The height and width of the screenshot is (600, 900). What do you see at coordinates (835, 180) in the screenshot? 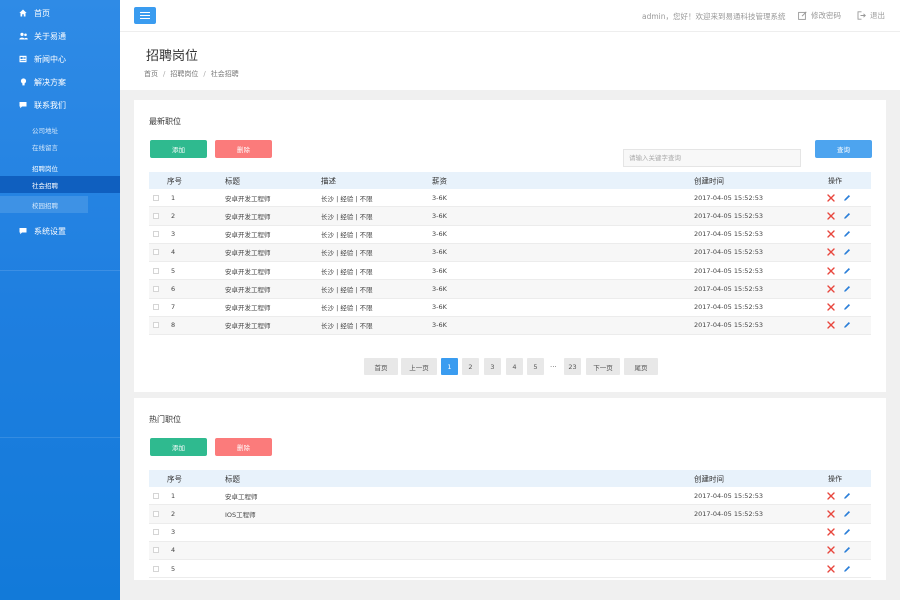
I see `col-header-ops: 操作` at bounding box center [835, 180].